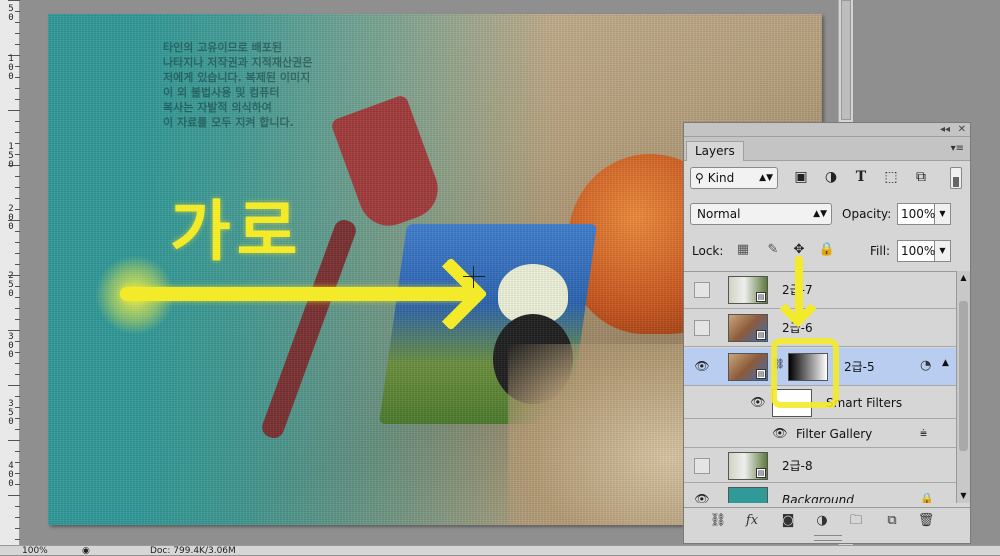 Image resolution: width=1000 pixels, height=556 pixels. Describe the element at coordinates (766, 178) in the screenshot. I see `up-down-icon: ▲▼` at that location.